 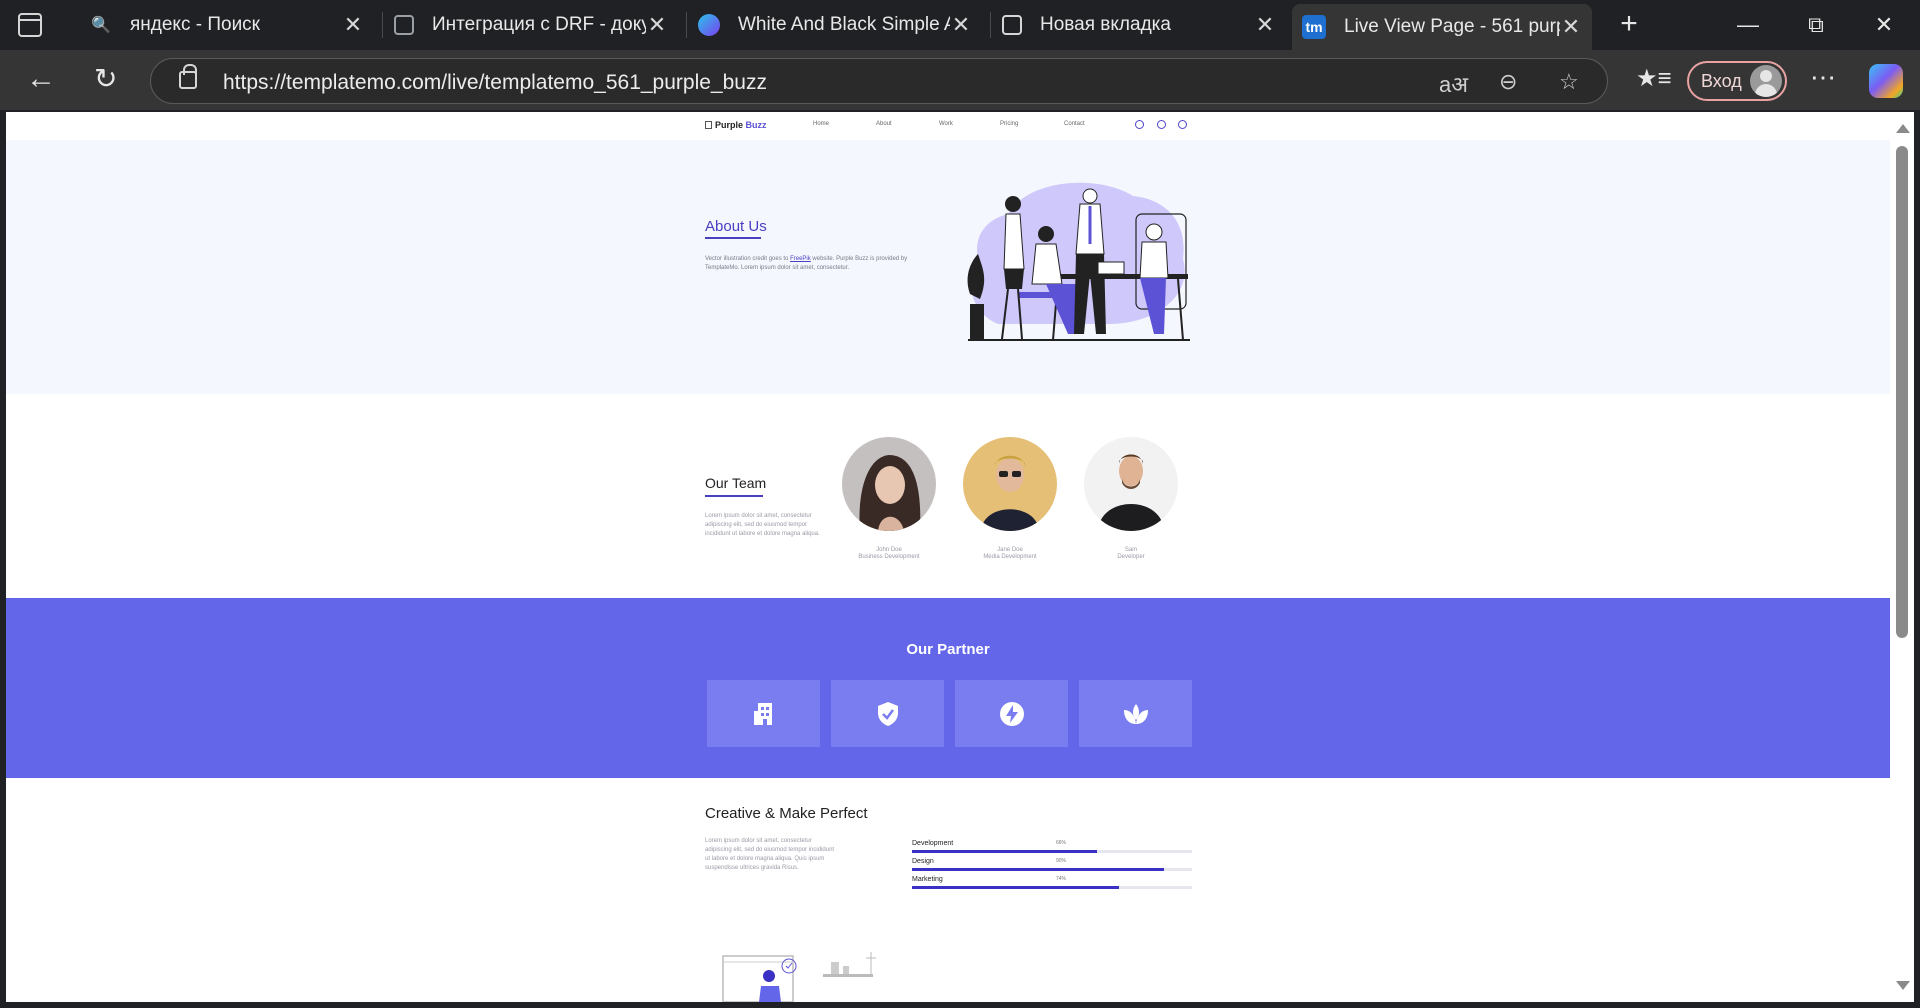 I want to click on nav-home: Home, so click(x=821, y=124).